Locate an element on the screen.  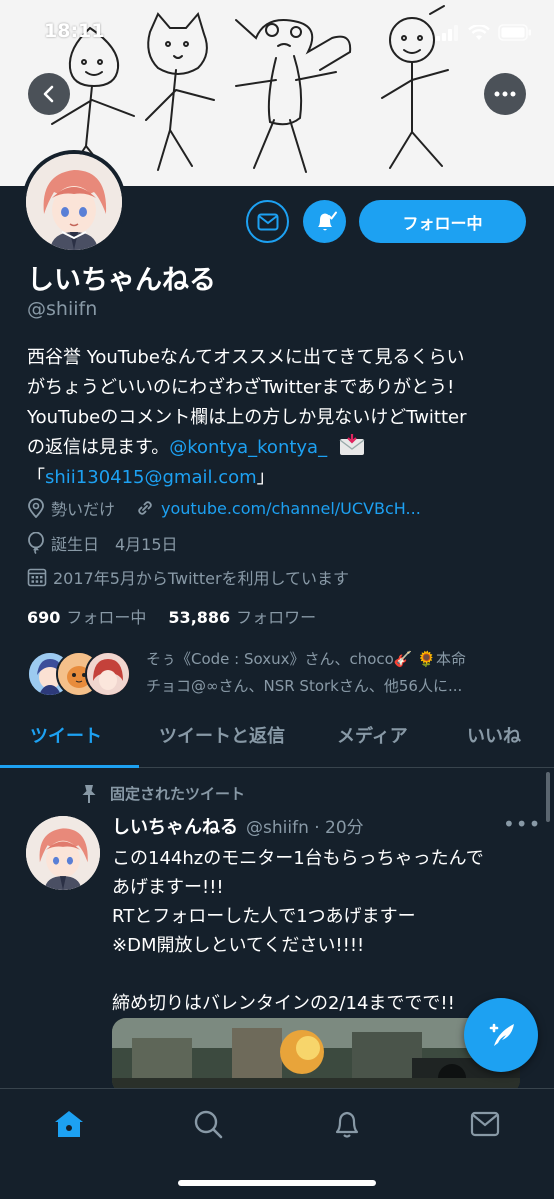
envelope-emoji-icon is located at coordinates (352, 444).